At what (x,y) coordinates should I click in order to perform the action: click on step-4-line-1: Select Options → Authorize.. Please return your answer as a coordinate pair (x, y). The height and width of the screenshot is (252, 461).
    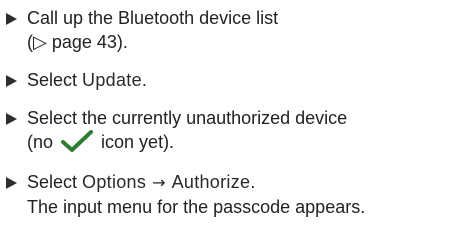
    Looking at the image, I should click on (241, 182).